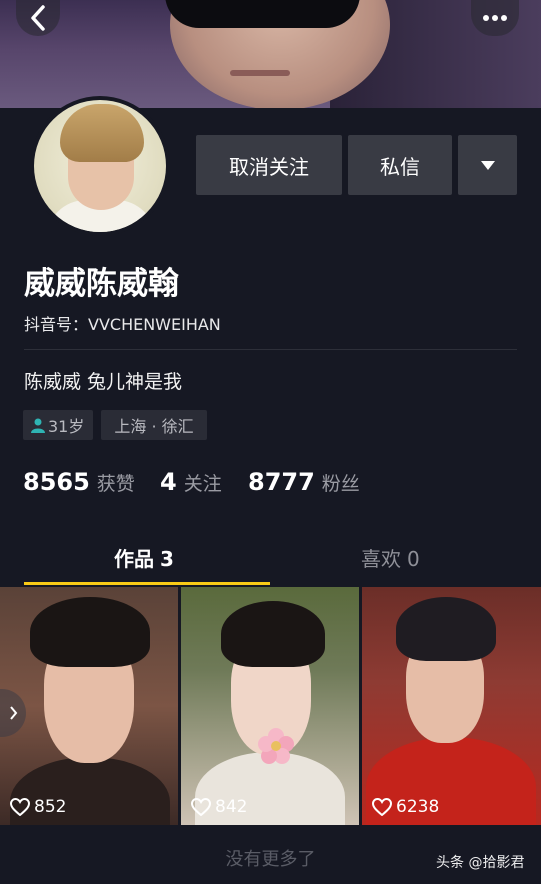 The image size is (541, 884). I want to click on age-text: 31岁, so click(66, 426).